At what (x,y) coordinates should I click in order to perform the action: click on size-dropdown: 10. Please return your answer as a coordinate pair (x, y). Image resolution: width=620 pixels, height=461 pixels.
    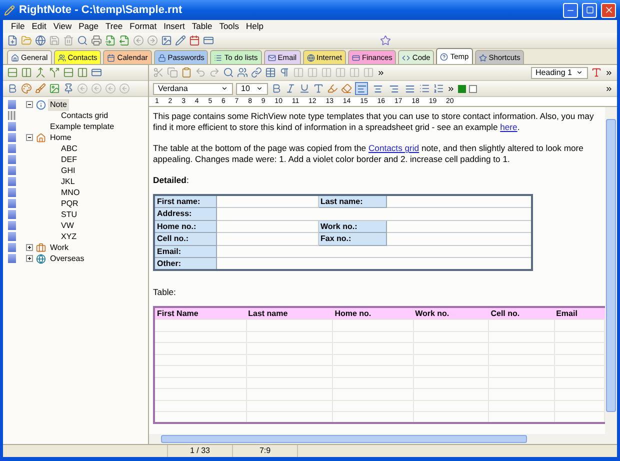
    Looking at the image, I should click on (252, 88).